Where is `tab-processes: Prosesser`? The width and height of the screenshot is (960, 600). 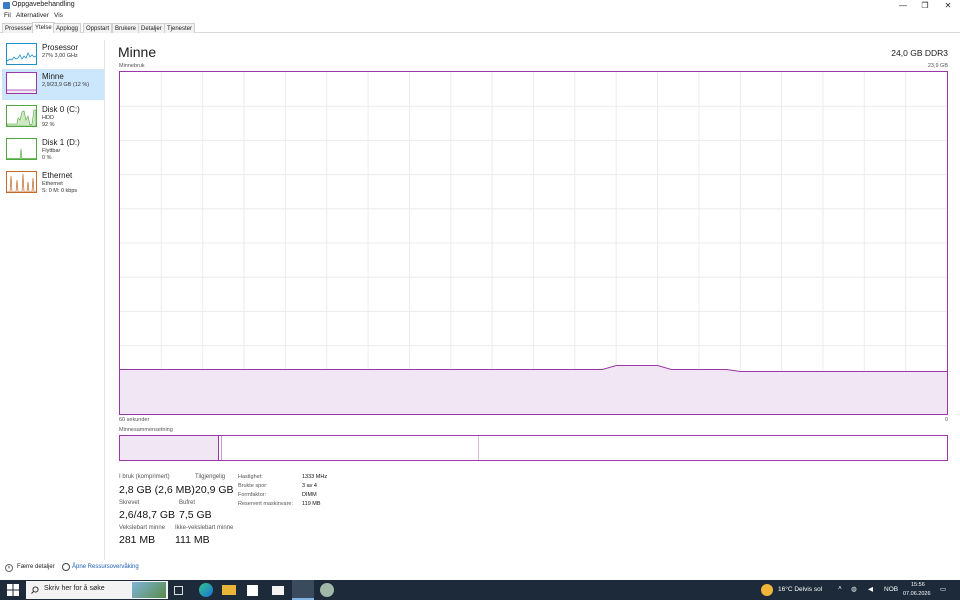
tab-processes: Prosesser is located at coordinates (19, 28).